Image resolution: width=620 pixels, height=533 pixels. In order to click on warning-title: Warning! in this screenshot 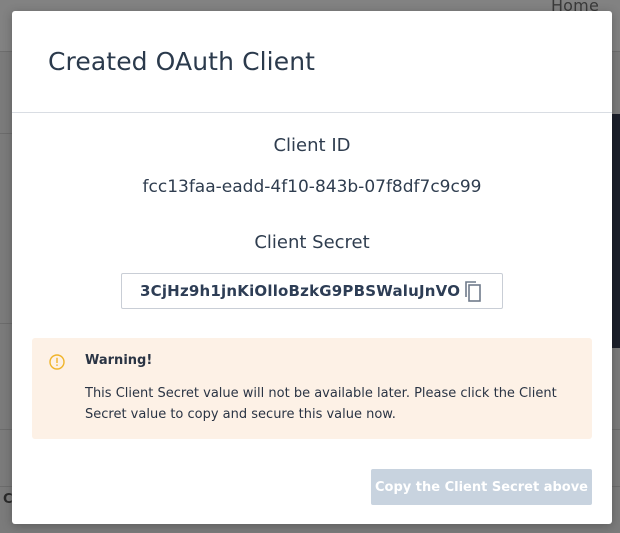, I will do `click(119, 360)`.